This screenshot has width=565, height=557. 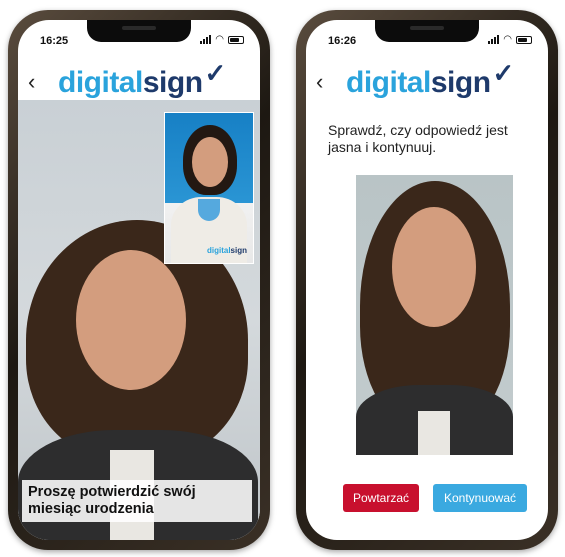 I want to click on status-time: 16:25, so click(x=54, y=41).